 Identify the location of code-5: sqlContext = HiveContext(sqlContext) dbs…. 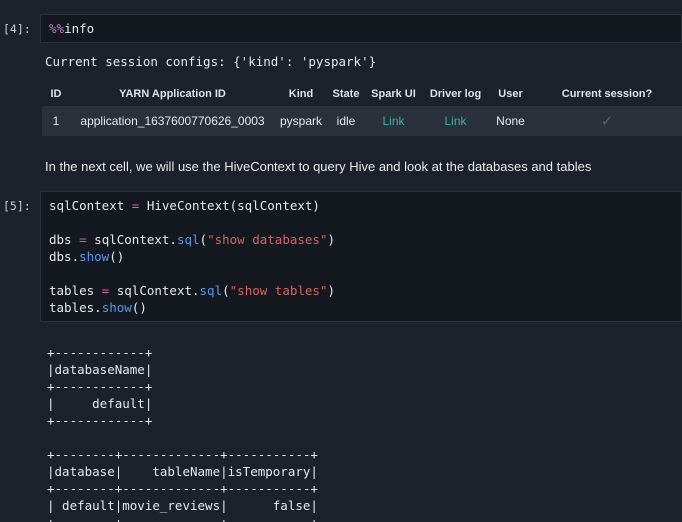
(192, 256).